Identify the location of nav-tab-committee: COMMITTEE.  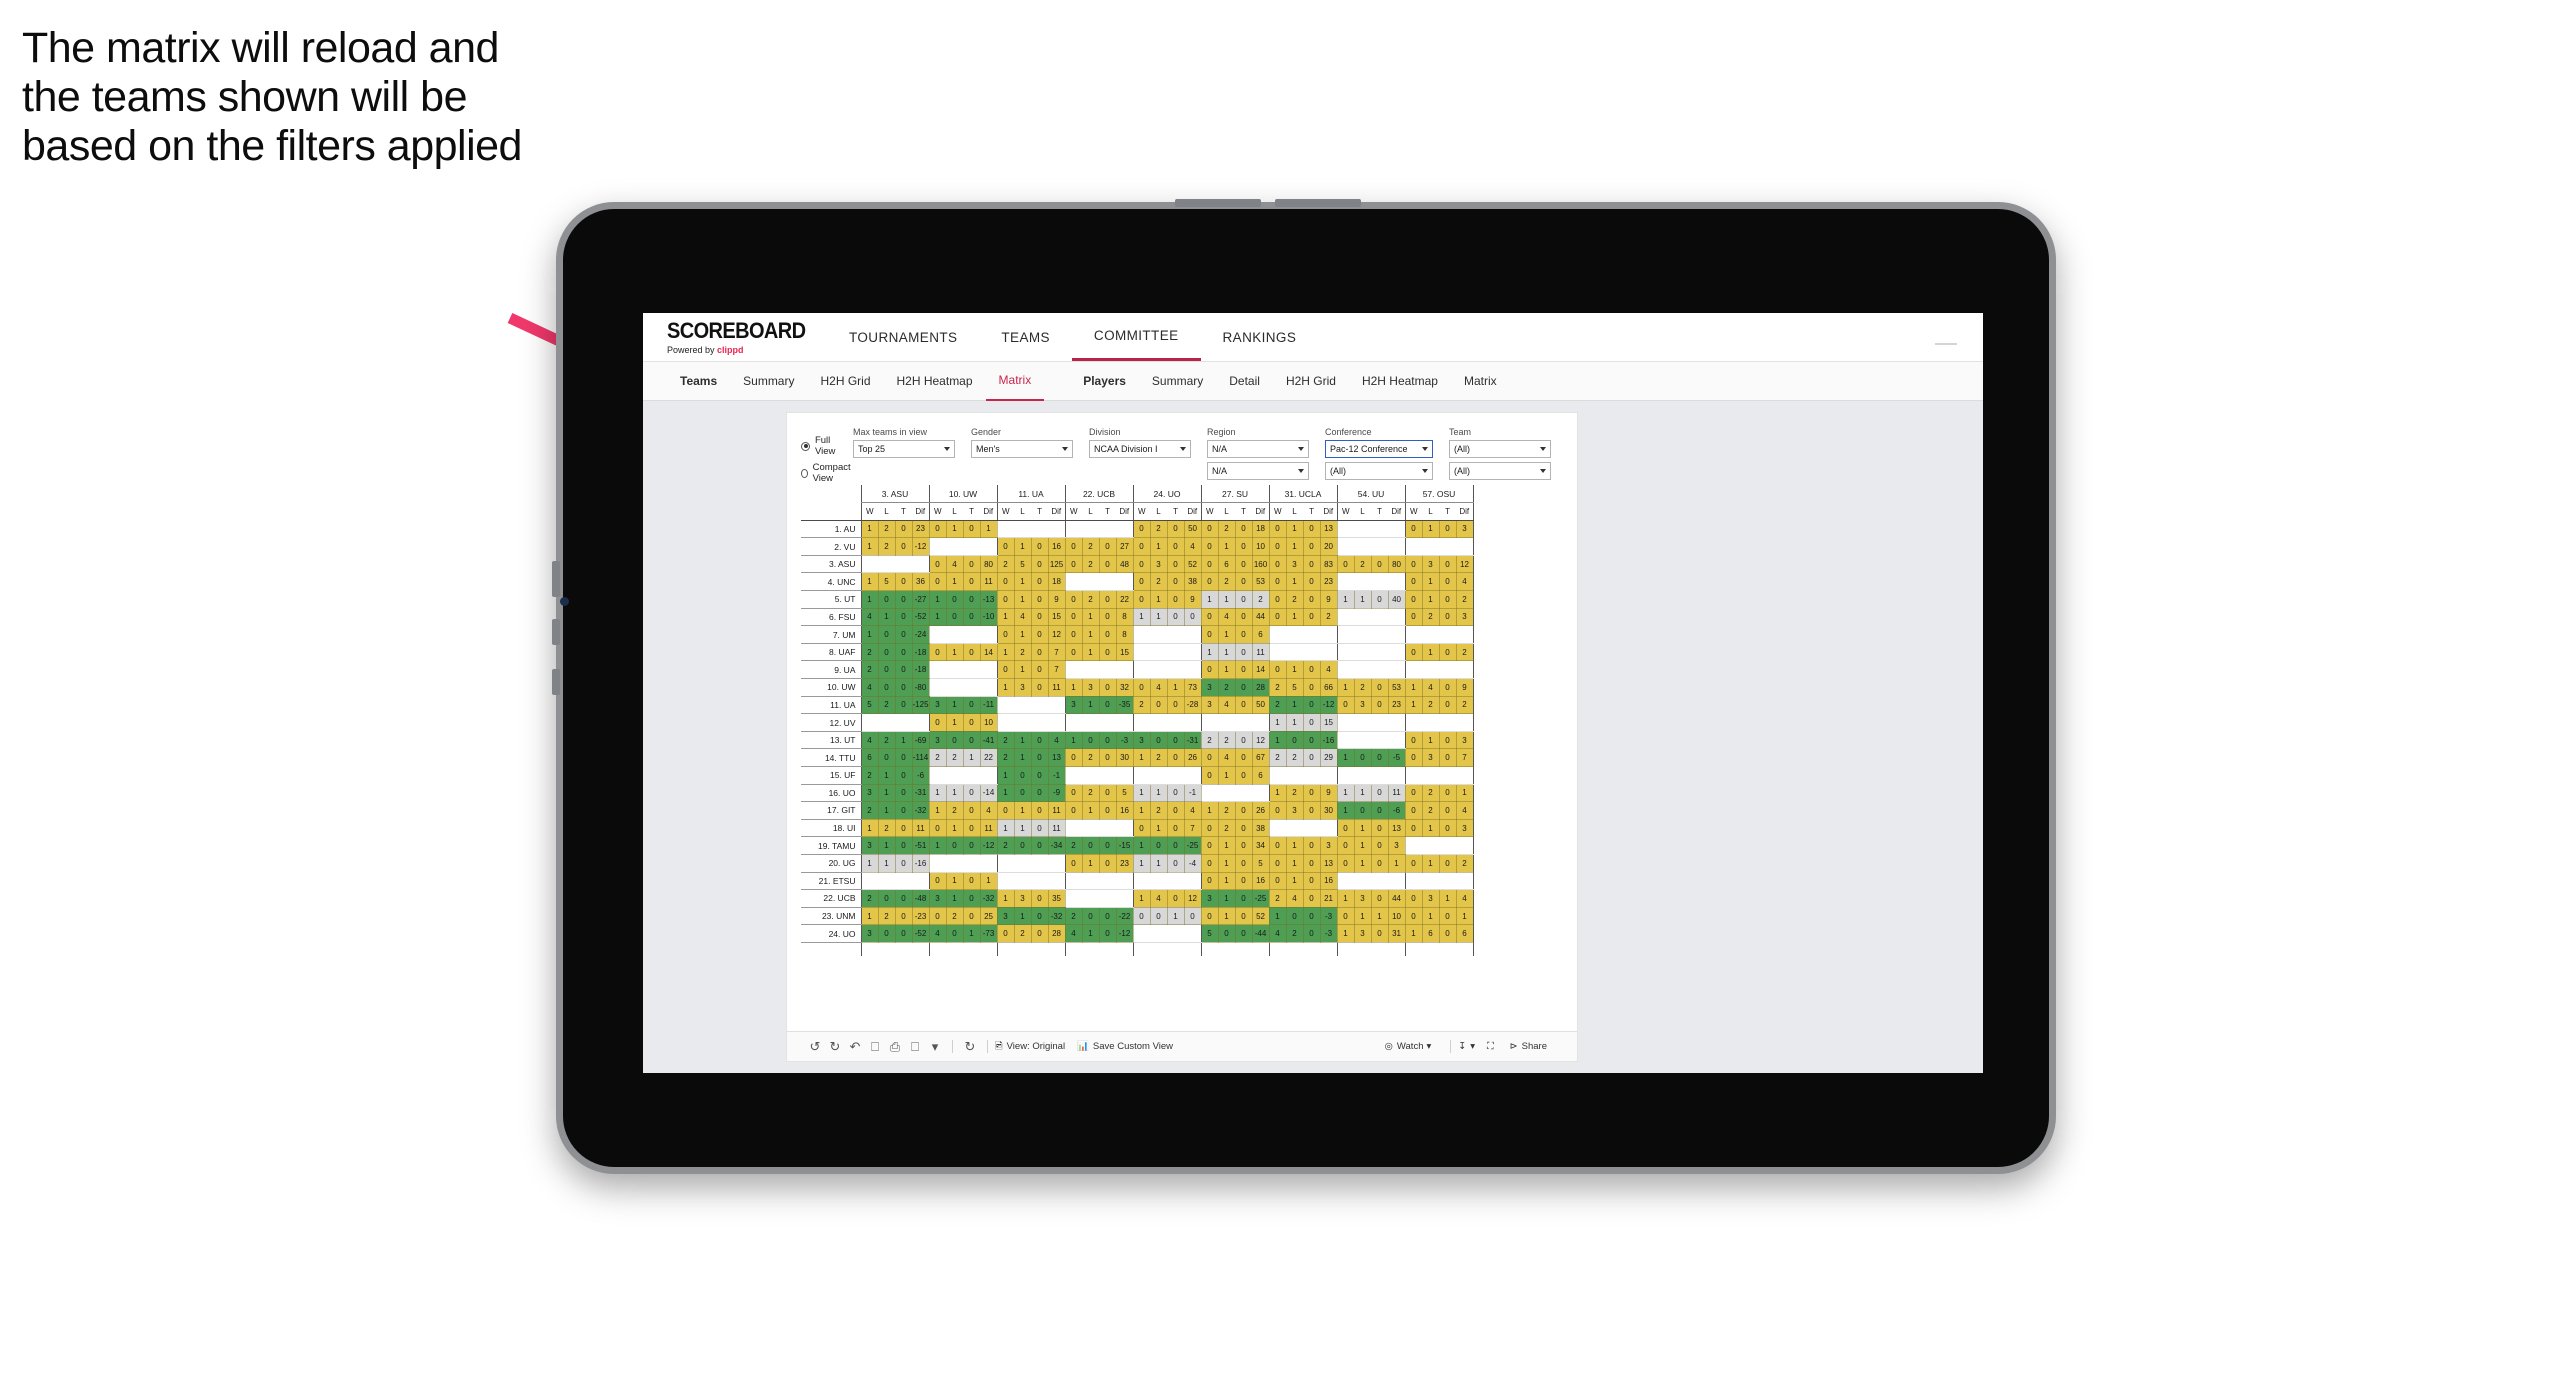
(1136, 337).